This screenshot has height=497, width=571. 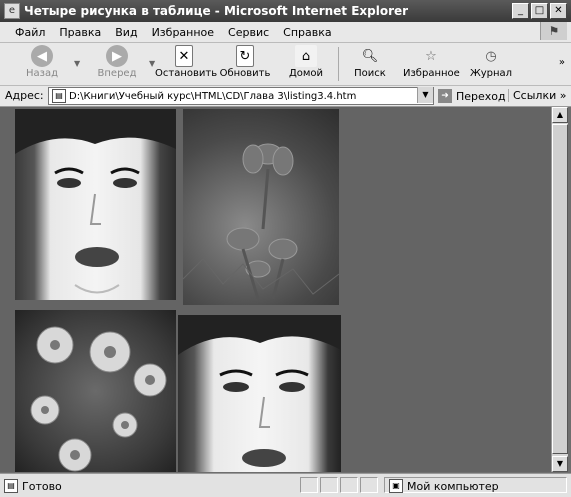 I want to click on vertical-scrollbar: ▲ ▼, so click(x=559, y=289).